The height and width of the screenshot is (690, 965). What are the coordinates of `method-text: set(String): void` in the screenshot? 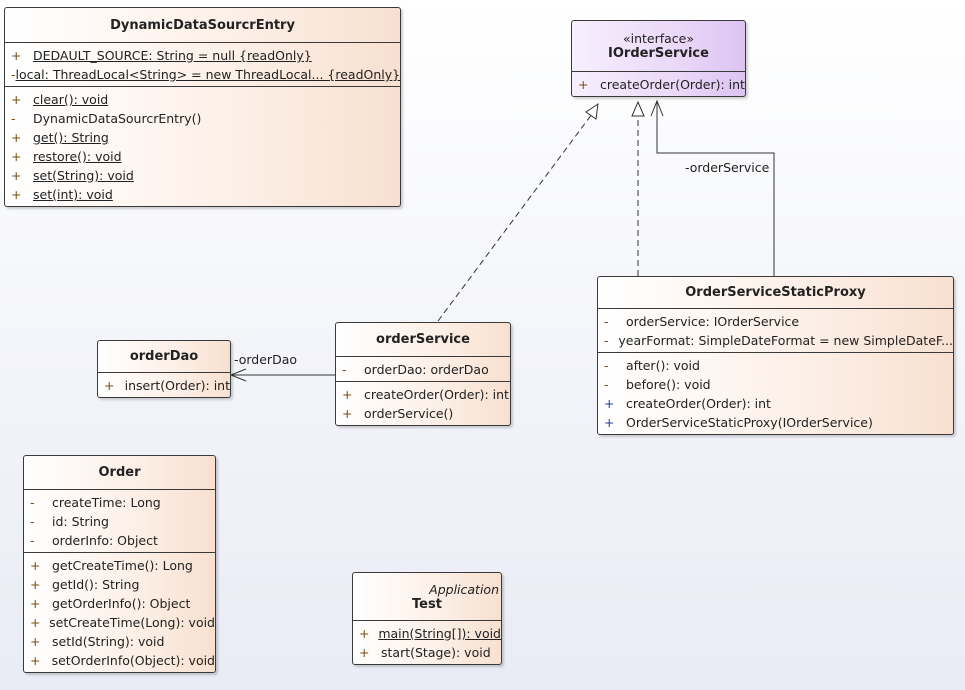 It's located at (83, 175).